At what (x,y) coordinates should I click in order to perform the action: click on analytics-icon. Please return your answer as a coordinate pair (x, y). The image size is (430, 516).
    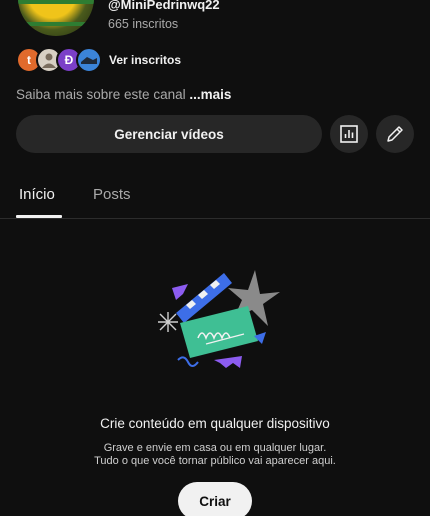
    Looking at the image, I should click on (349, 134).